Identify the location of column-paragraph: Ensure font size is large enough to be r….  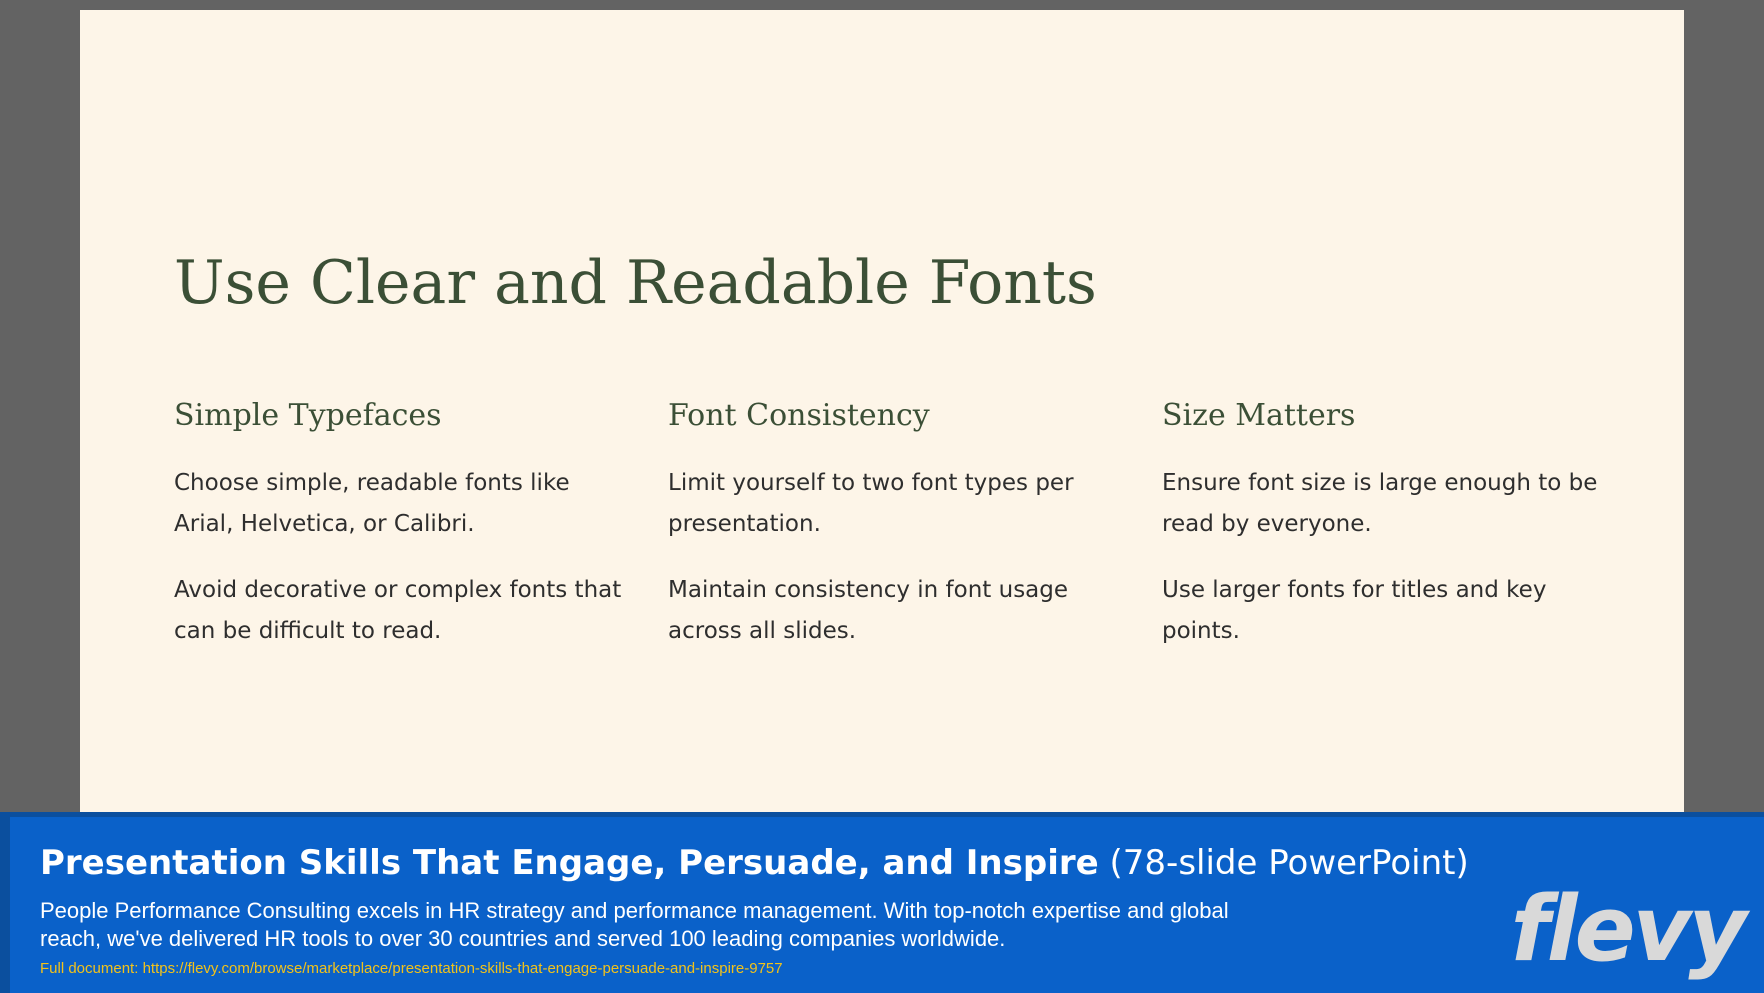
(1380, 503).